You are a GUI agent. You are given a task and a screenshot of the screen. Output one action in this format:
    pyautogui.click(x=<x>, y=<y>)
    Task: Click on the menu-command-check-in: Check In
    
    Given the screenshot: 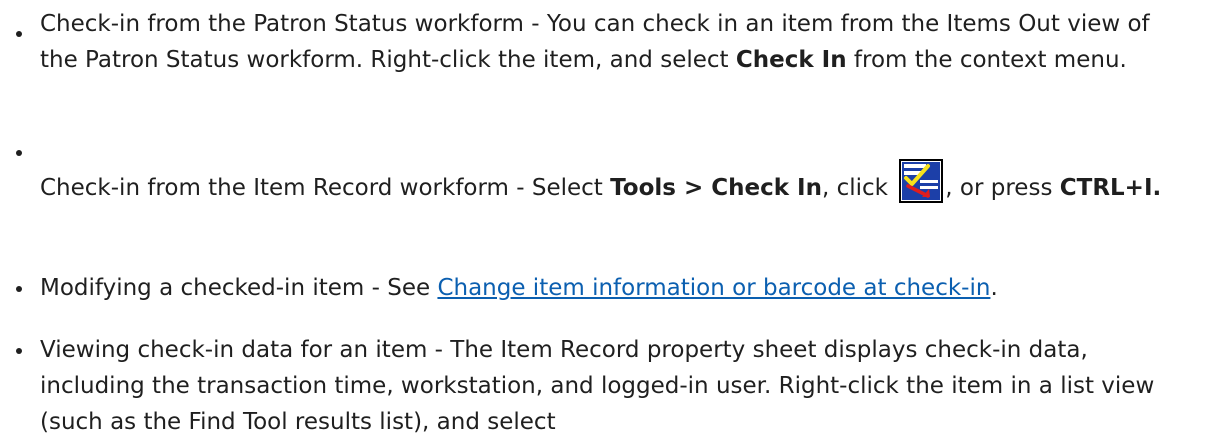 What is the action you would take?
    pyautogui.click(x=791, y=60)
    